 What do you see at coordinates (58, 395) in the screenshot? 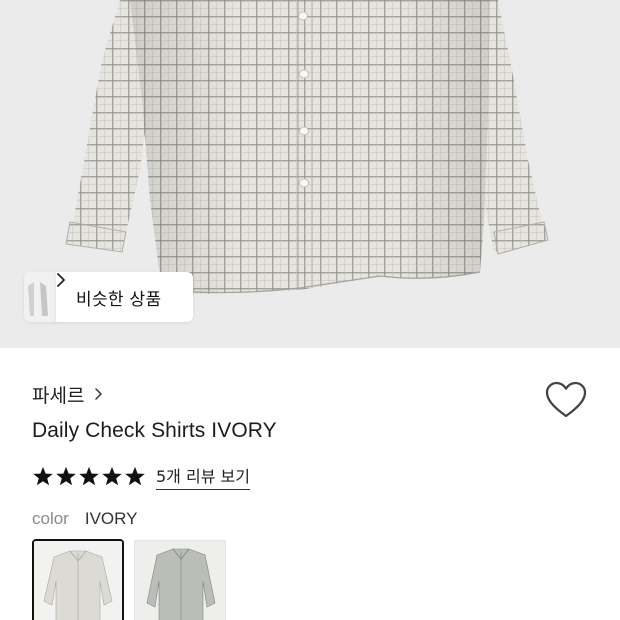
I see `brand-name: 파세르` at bounding box center [58, 395].